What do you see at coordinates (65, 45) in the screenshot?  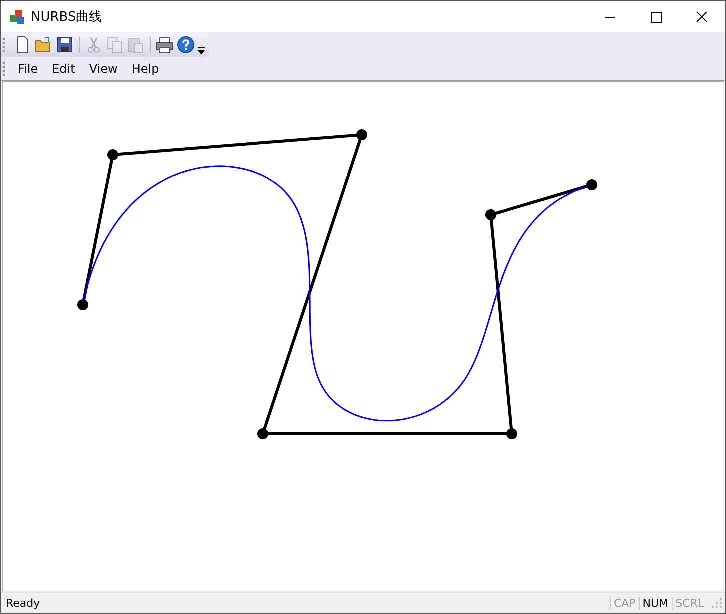 I see `save-icon` at bounding box center [65, 45].